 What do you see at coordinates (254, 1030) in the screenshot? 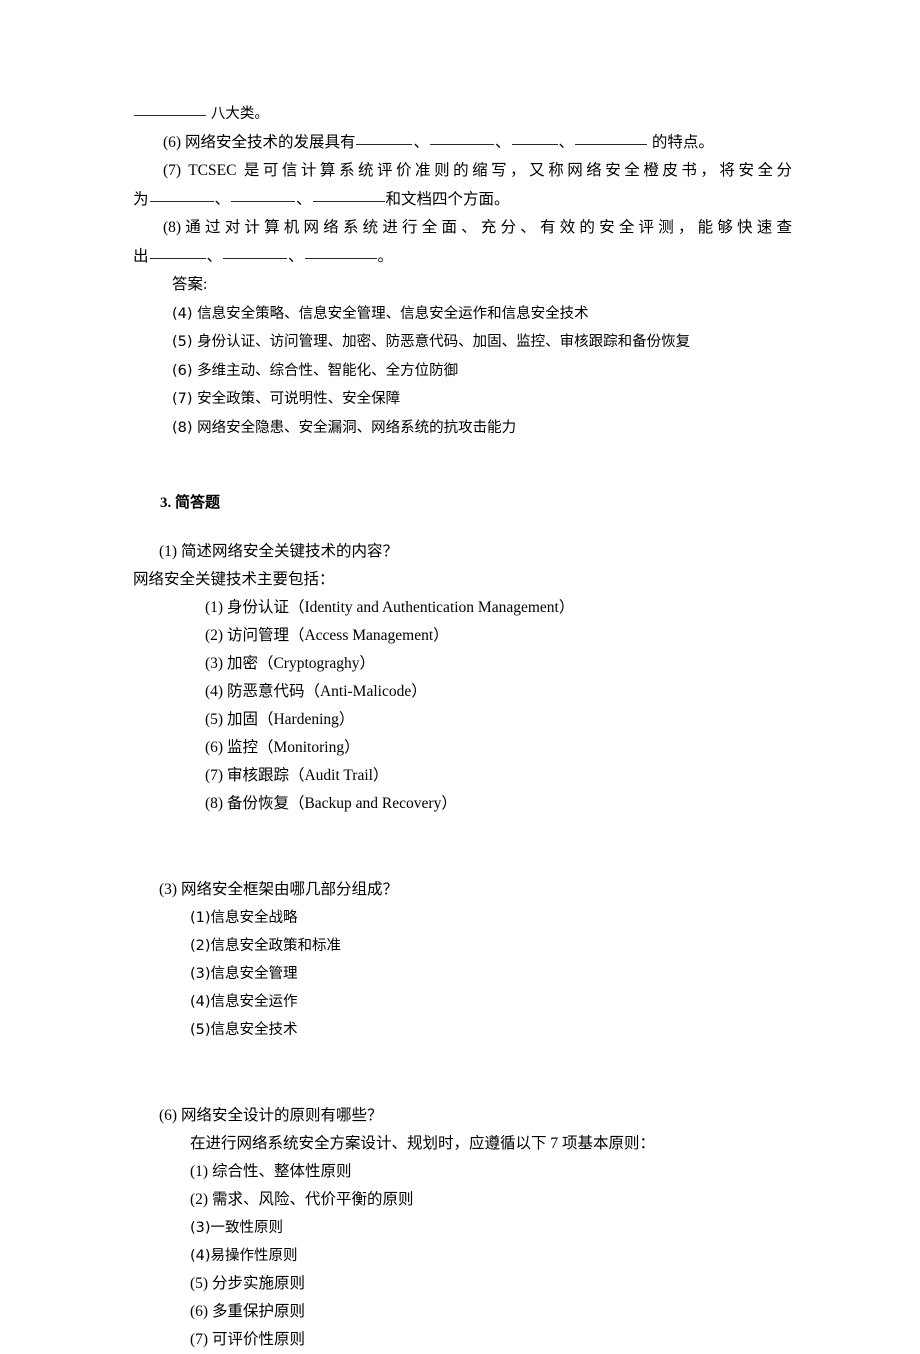
I see `list-item-text: 信息安全技术` at bounding box center [254, 1030].